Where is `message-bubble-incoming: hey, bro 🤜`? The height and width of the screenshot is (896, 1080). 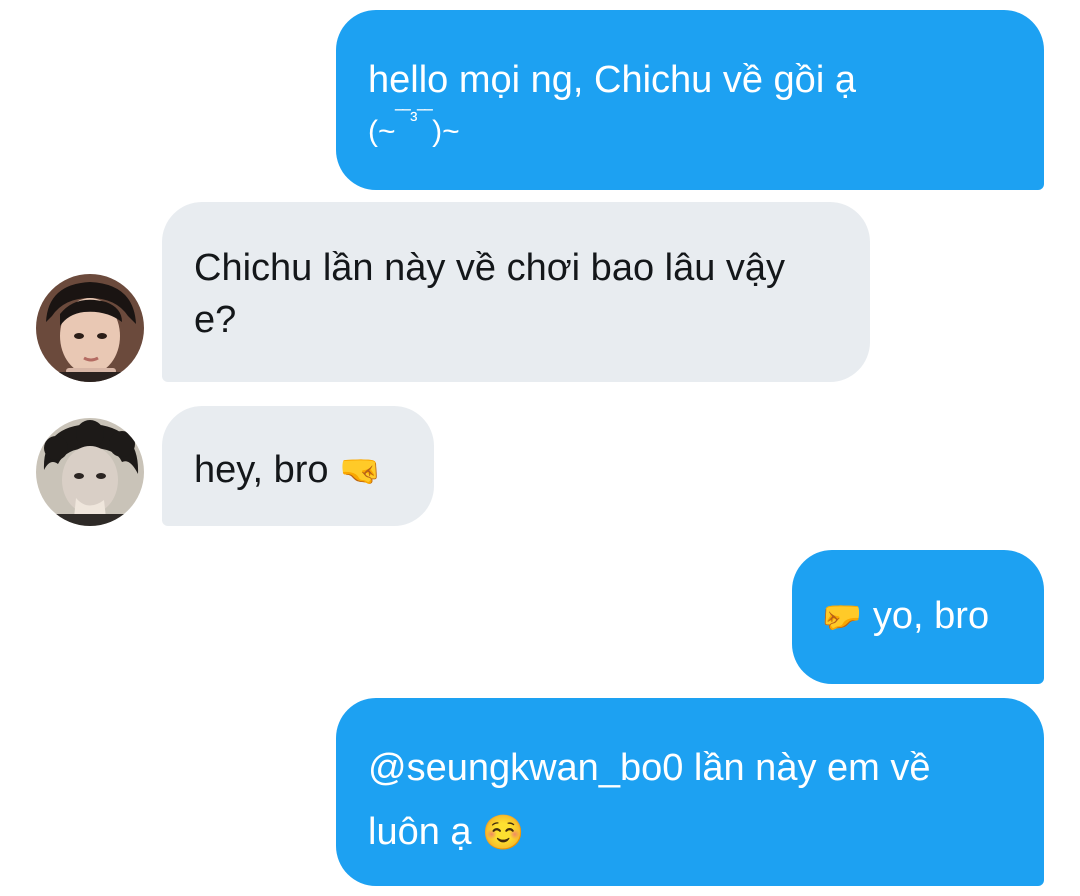 message-bubble-incoming: hey, bro 🤜 is located at coordinates (298, 466).